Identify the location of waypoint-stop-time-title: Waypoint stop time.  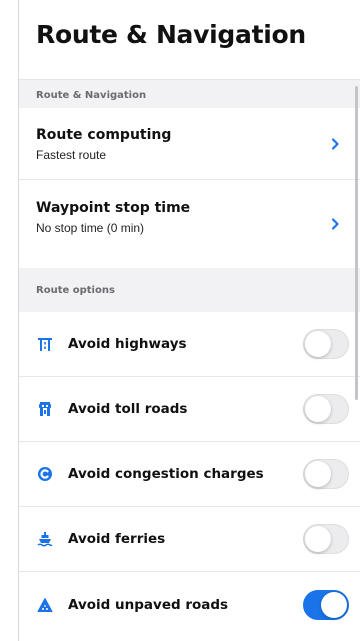
(113, 208).